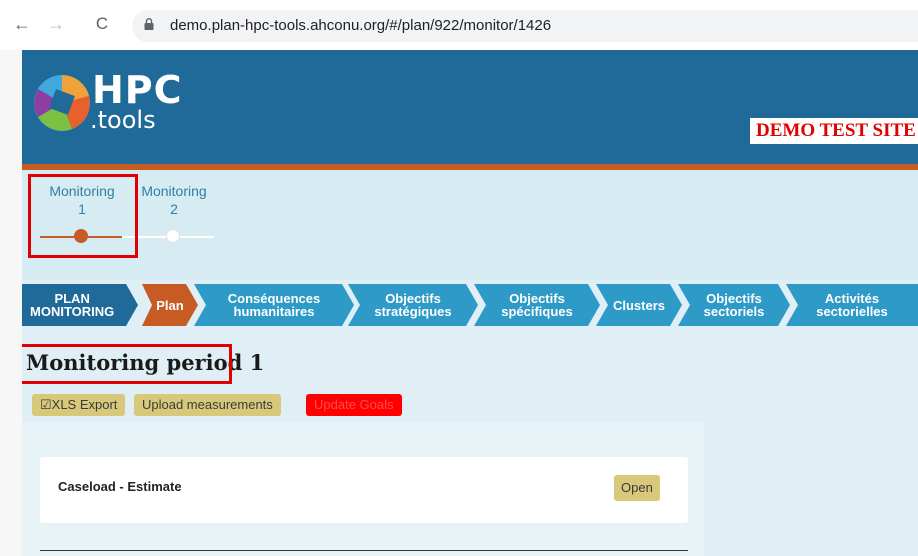 This screenshot has width=918, height=556. What do you see at coordinates (274, 305) in the screenshot?
I see `step-consequences-humanitaires: Conséquences humanitaires` at bounding box center [274, 305].